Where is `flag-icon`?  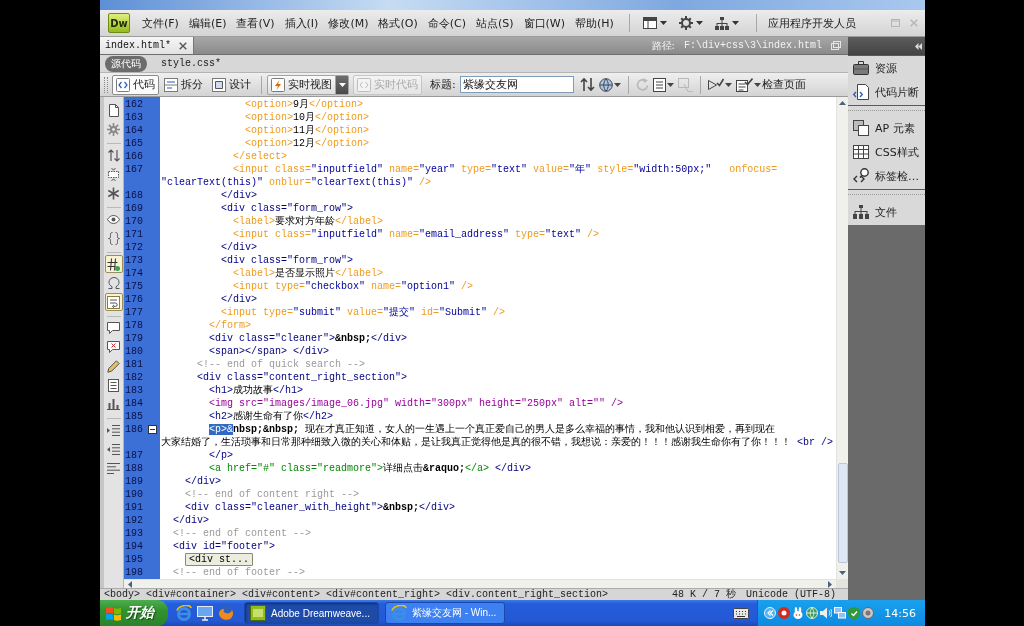 flag-icon is located at coordinates (113, 613).